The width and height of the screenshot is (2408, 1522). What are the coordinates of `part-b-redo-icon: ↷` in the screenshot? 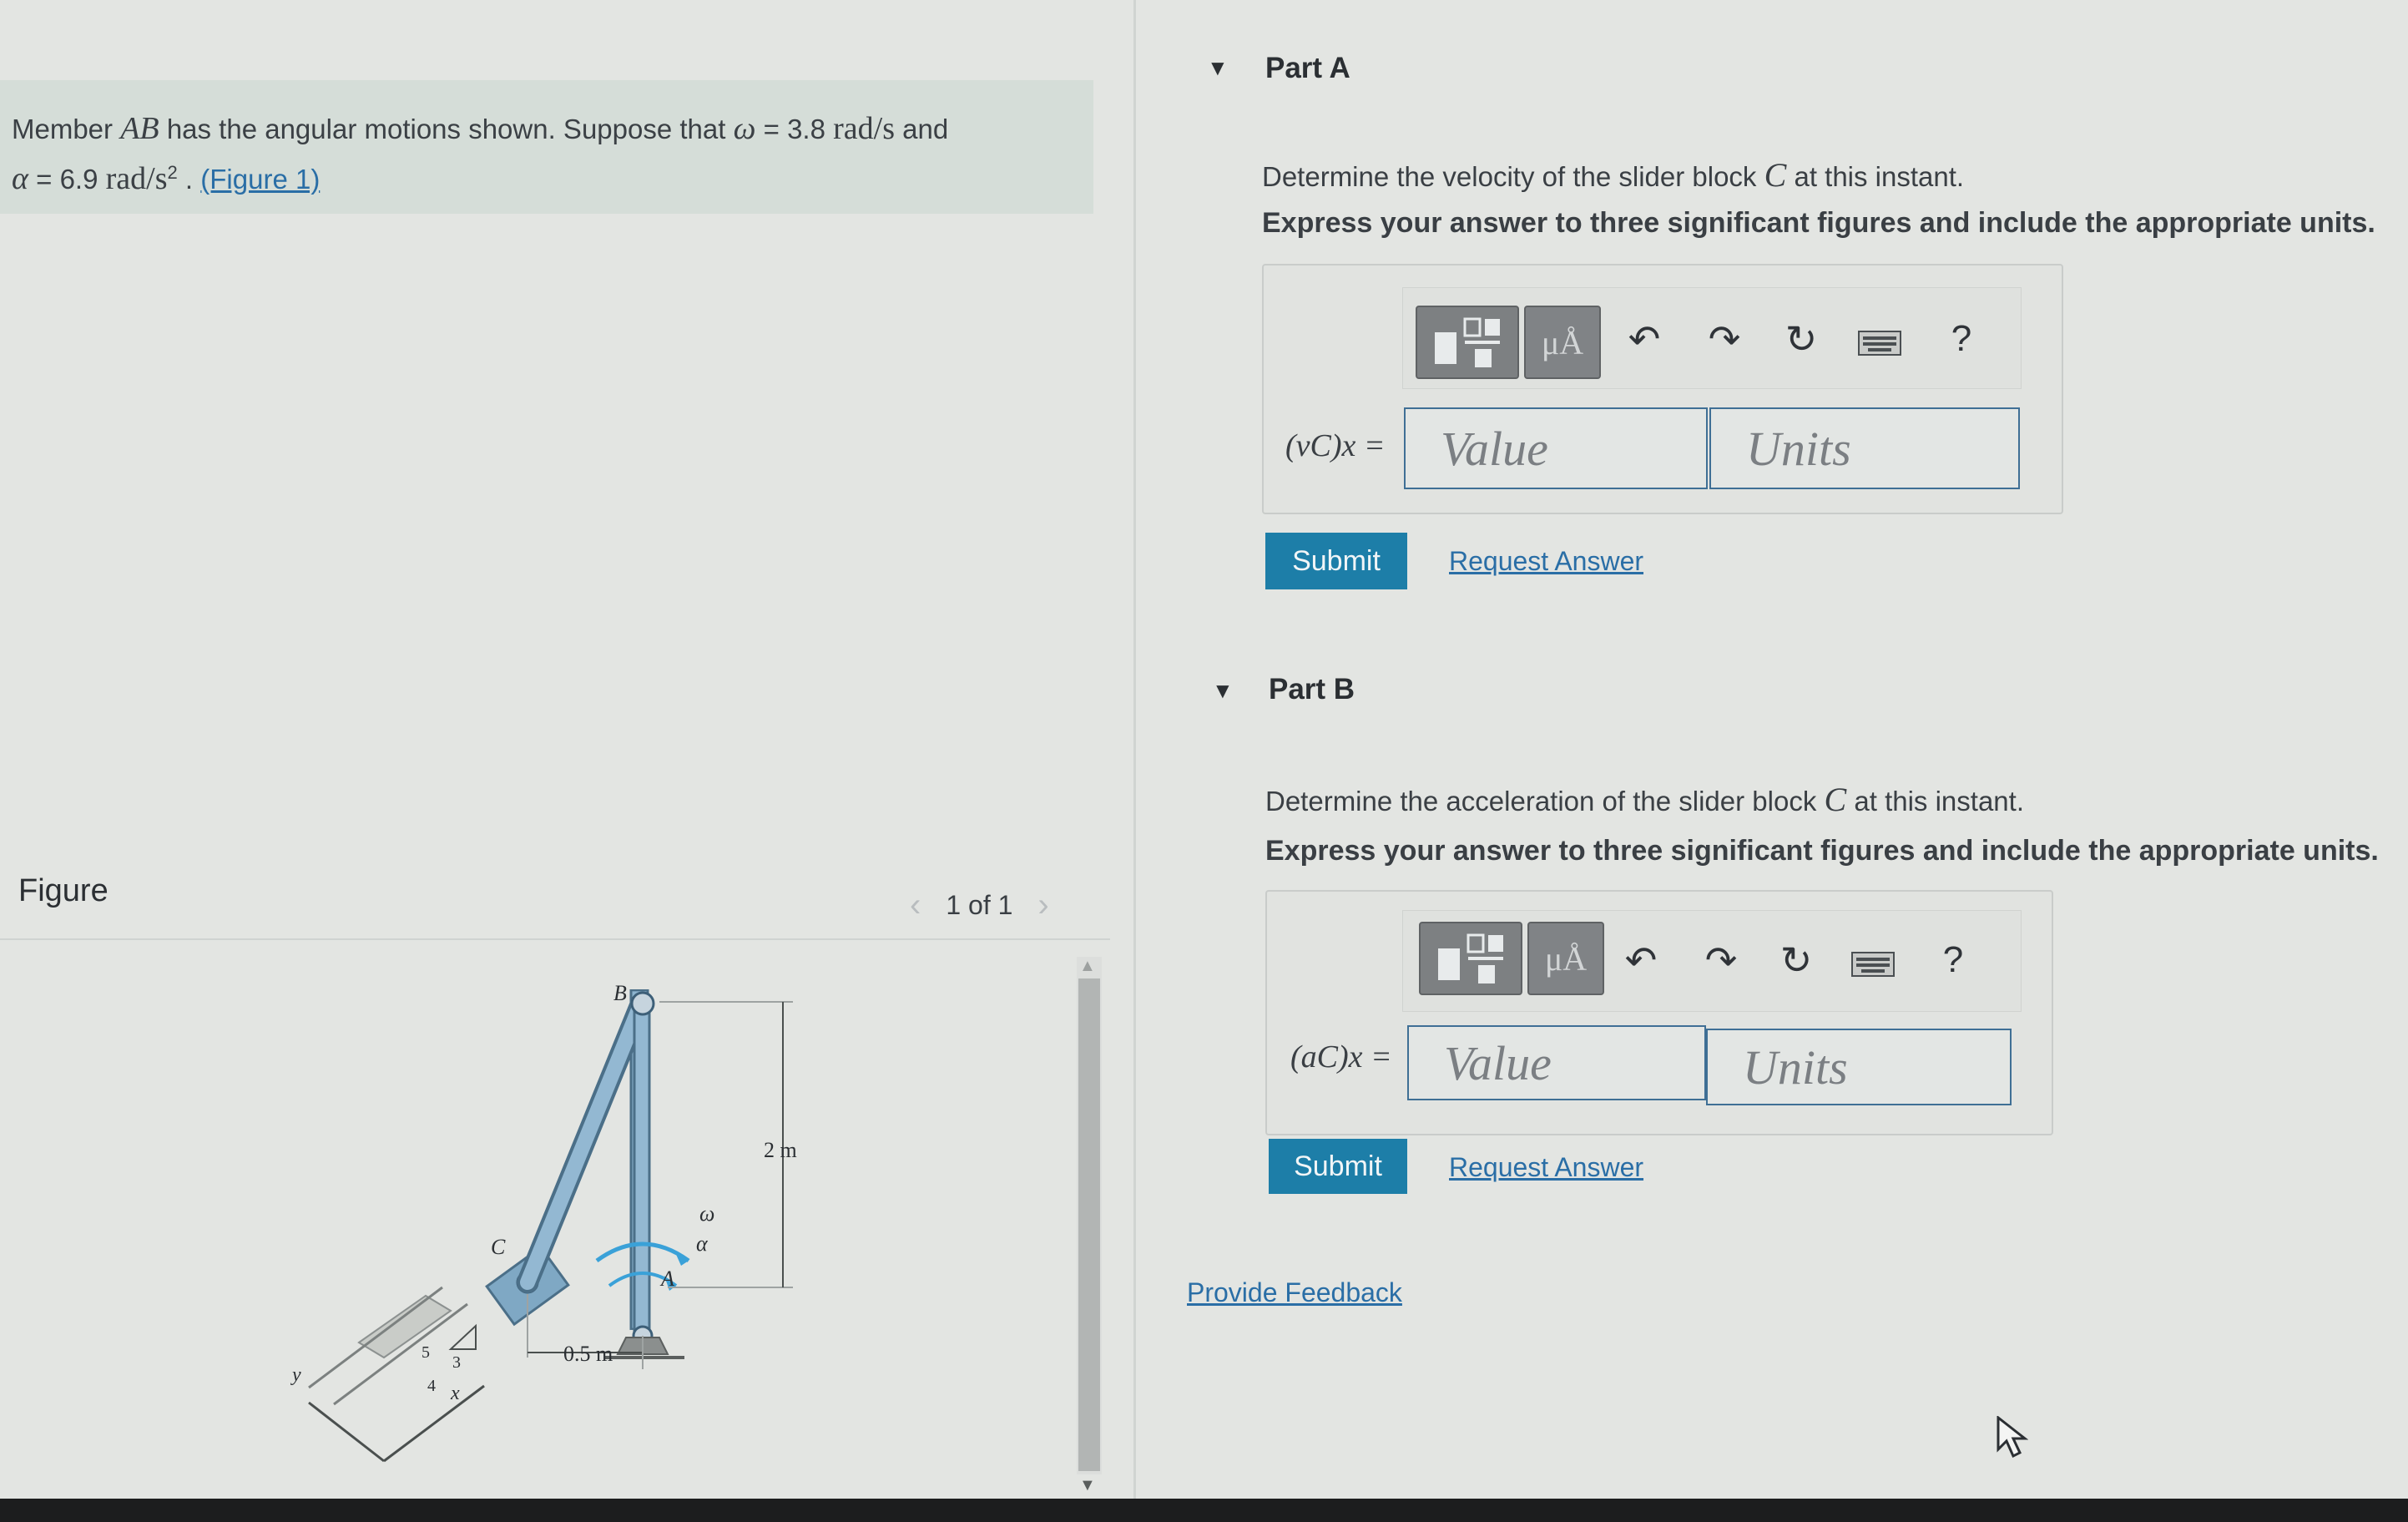 It's located at (1721, 960).